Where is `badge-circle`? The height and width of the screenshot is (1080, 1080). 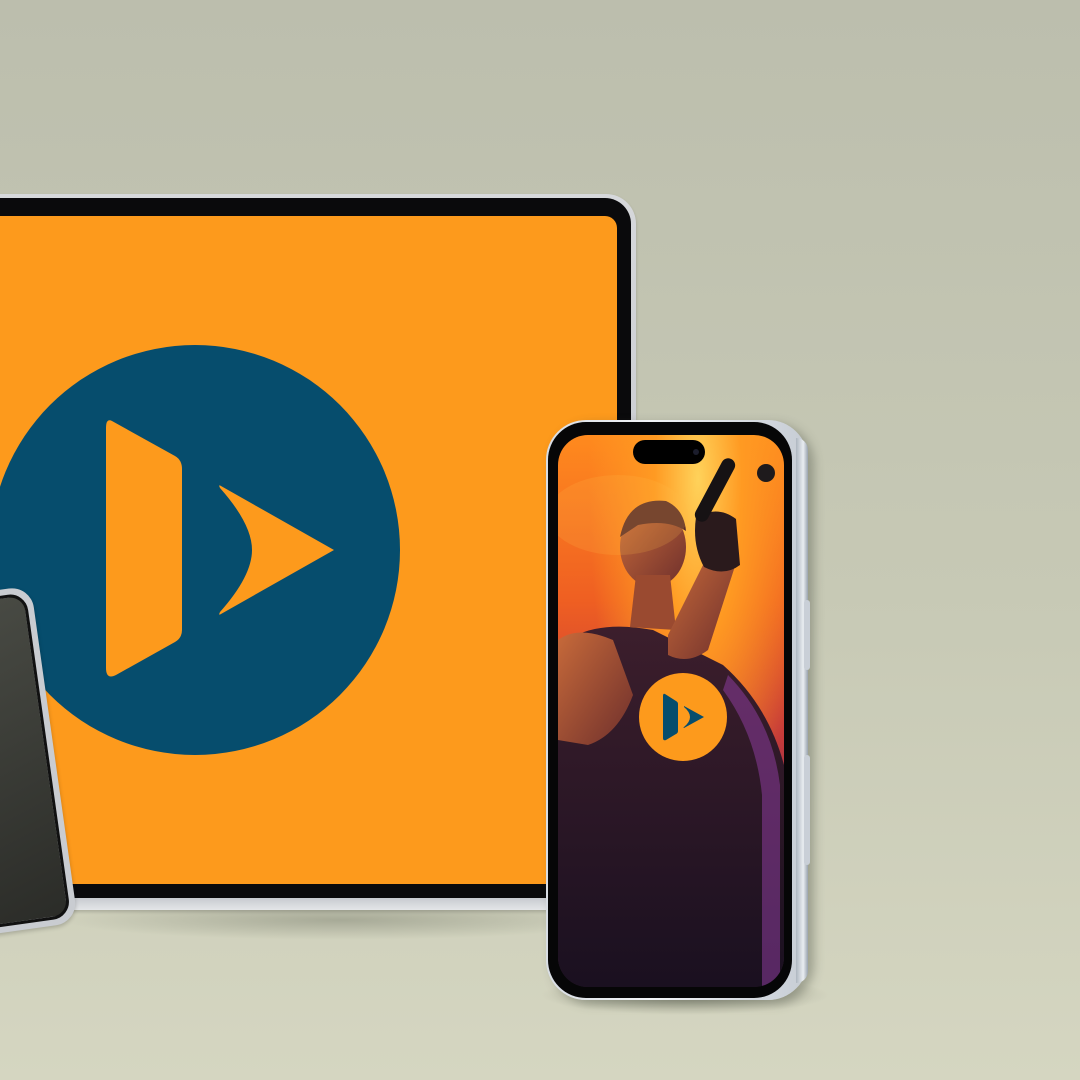
badge-circle is located at coordinates (683, 717).